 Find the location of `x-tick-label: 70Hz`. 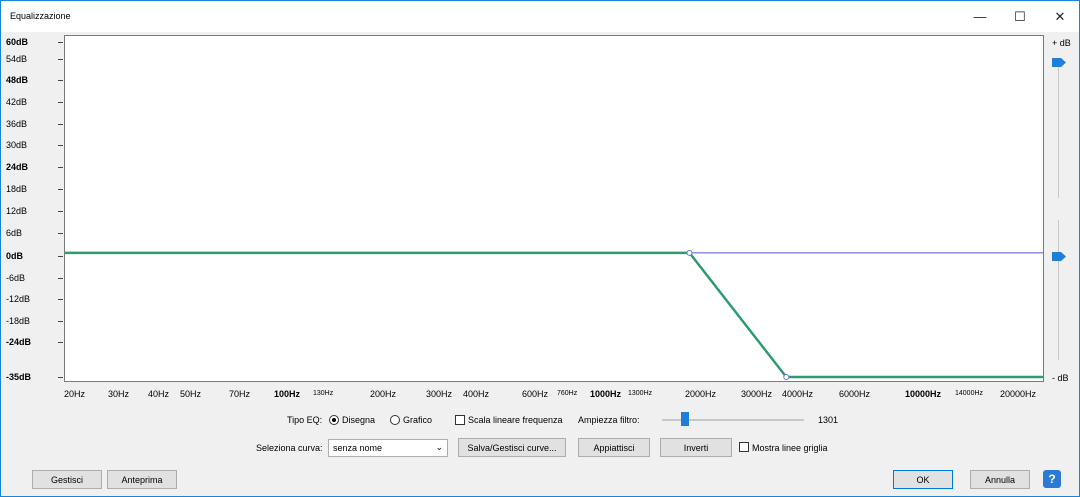

x-tick-label: 70Hz is located at coordinates (240, 394).